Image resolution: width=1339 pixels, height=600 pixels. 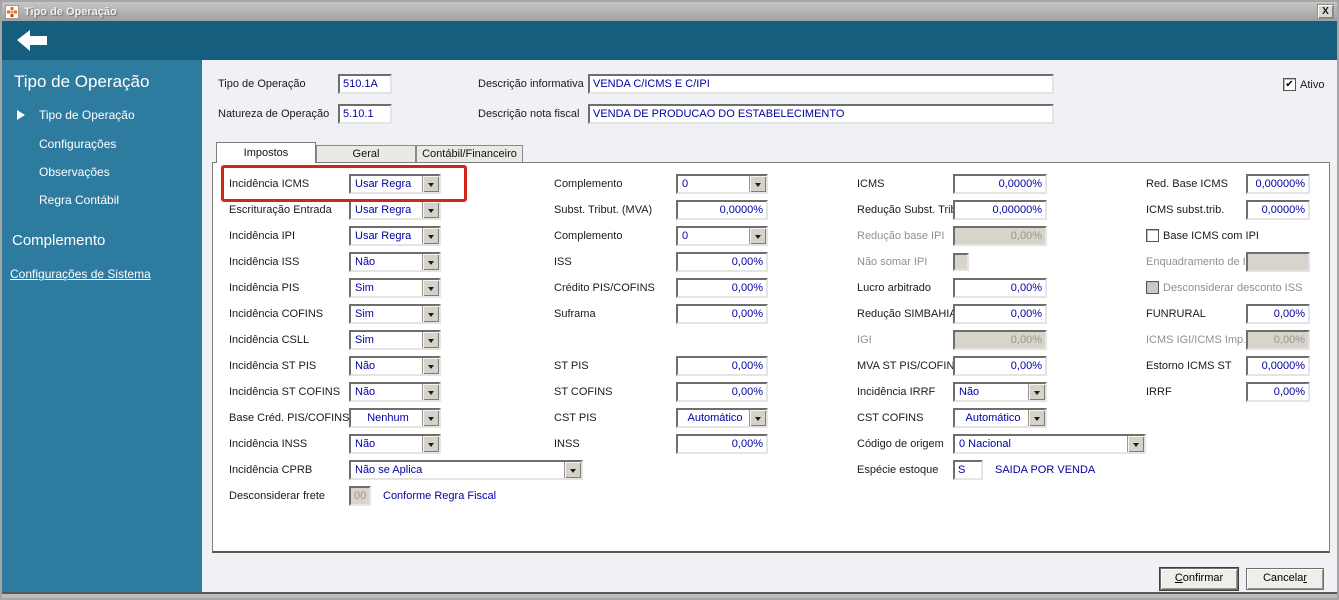 What do you see at coordinates (1049, 444) in the screenshot?
I see `codigo-de-origem-select: 0 Nacional` at bounding box center [1049, 444].